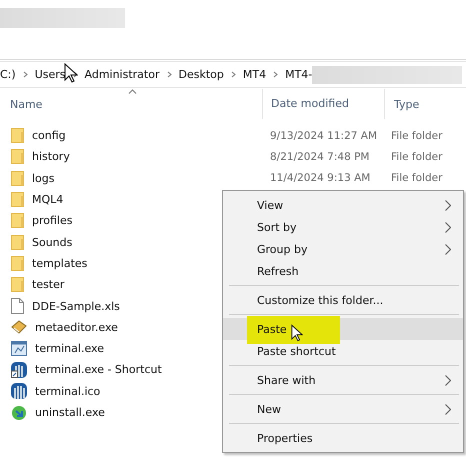 The width and height of the screenshot is (466, 470). I want to click on menu-item: Paste shortcut, so click(343, 351).